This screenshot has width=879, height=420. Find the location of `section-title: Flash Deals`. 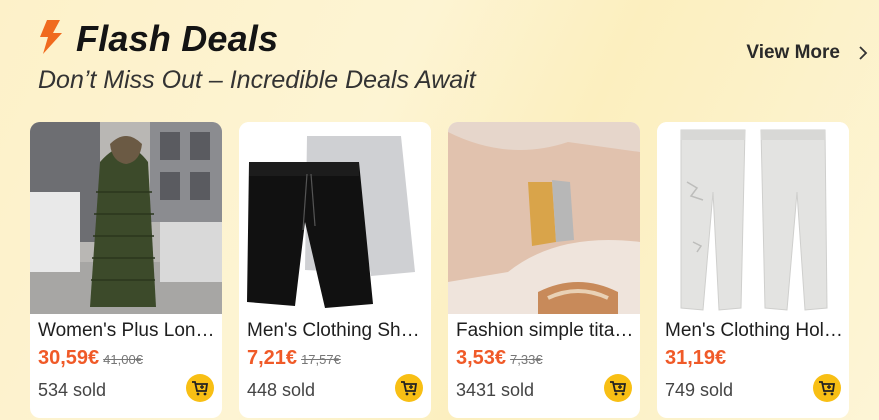

section-title: Flash Deals is located at coordinates (177, 38).